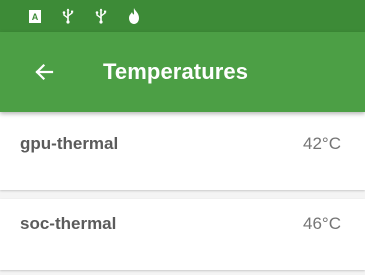  What do you see at coordinates (68, 223) in the screenshot?
I see `sensor-name: soc-thermal` at bounding box center [68, 223].